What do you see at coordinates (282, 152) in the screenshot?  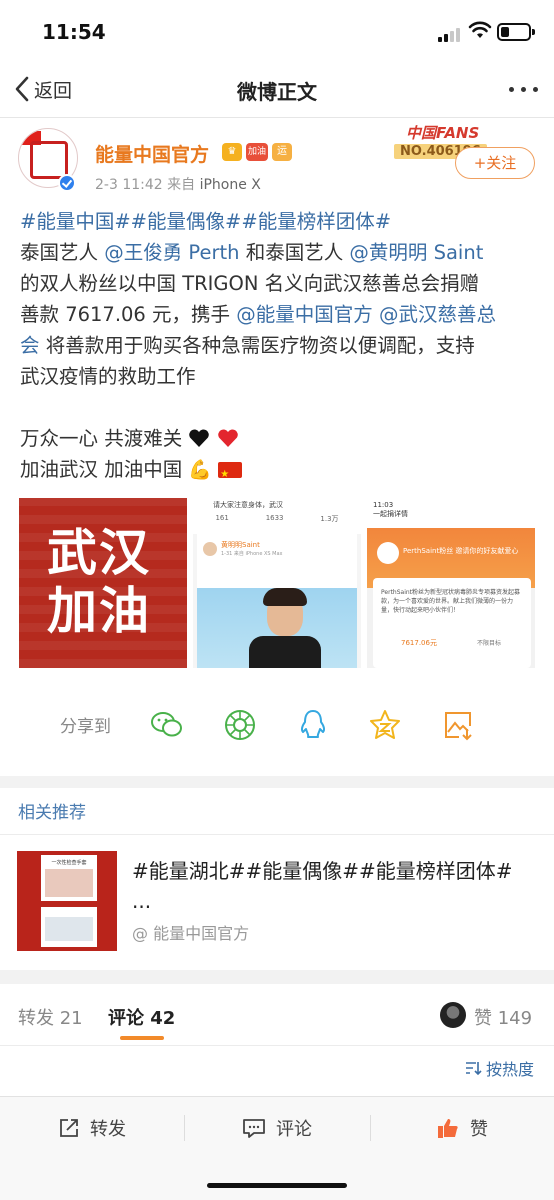 I see `yun-badge: 运` at bounding box center [282, 152].